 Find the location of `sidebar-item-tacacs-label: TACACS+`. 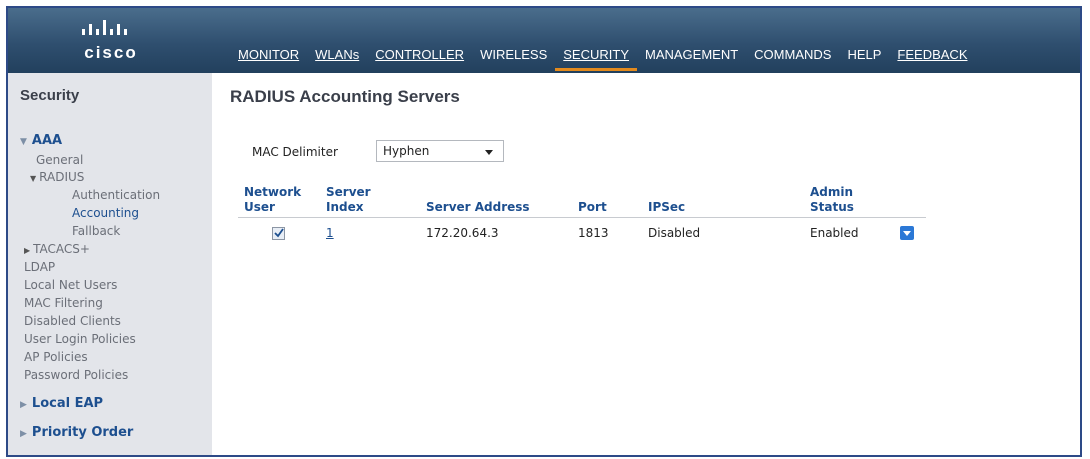

sidebar-item-tacacs-label: TACACS+ is located at coordinates (61, 249).